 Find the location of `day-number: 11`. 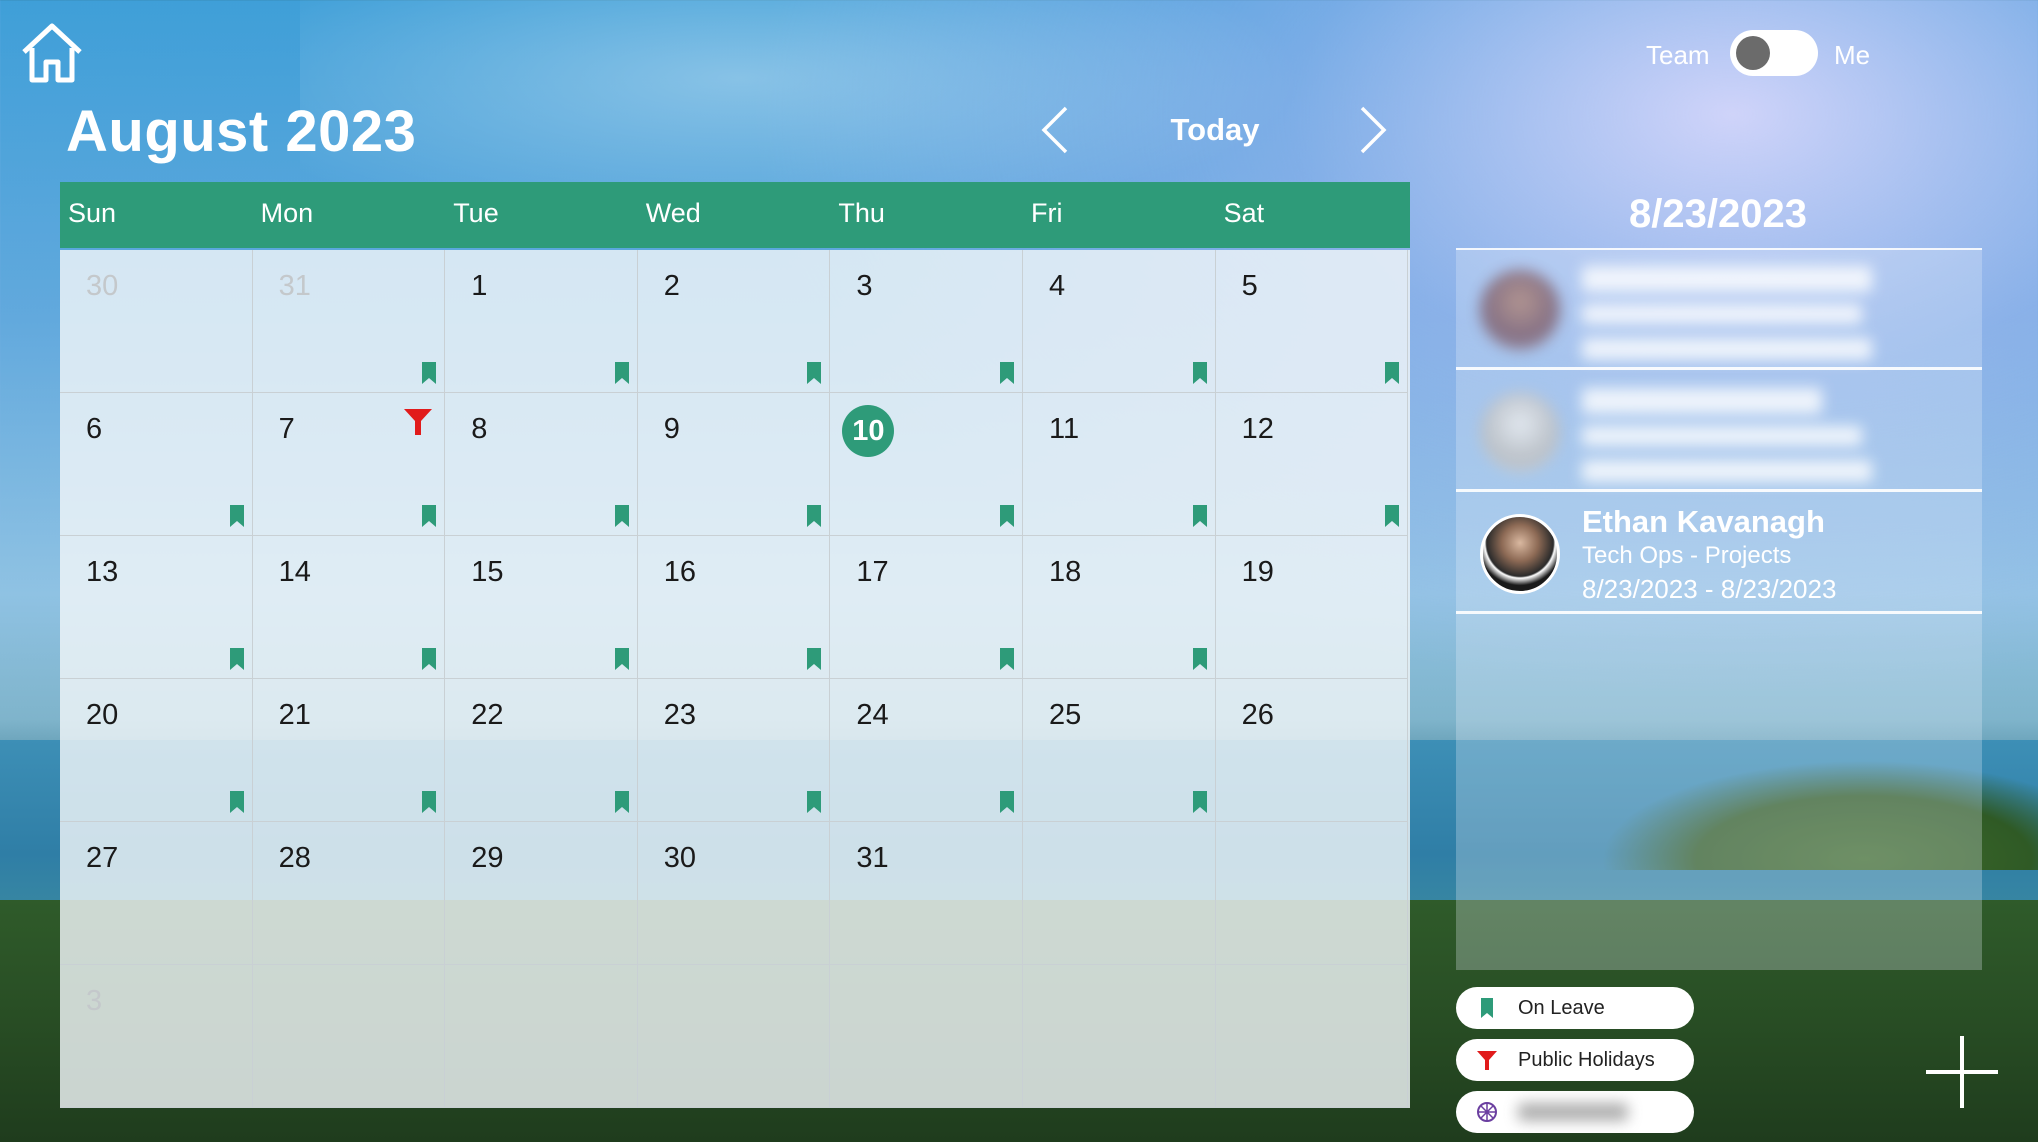

day-number: 11 is located at coordinates (1064, 429).